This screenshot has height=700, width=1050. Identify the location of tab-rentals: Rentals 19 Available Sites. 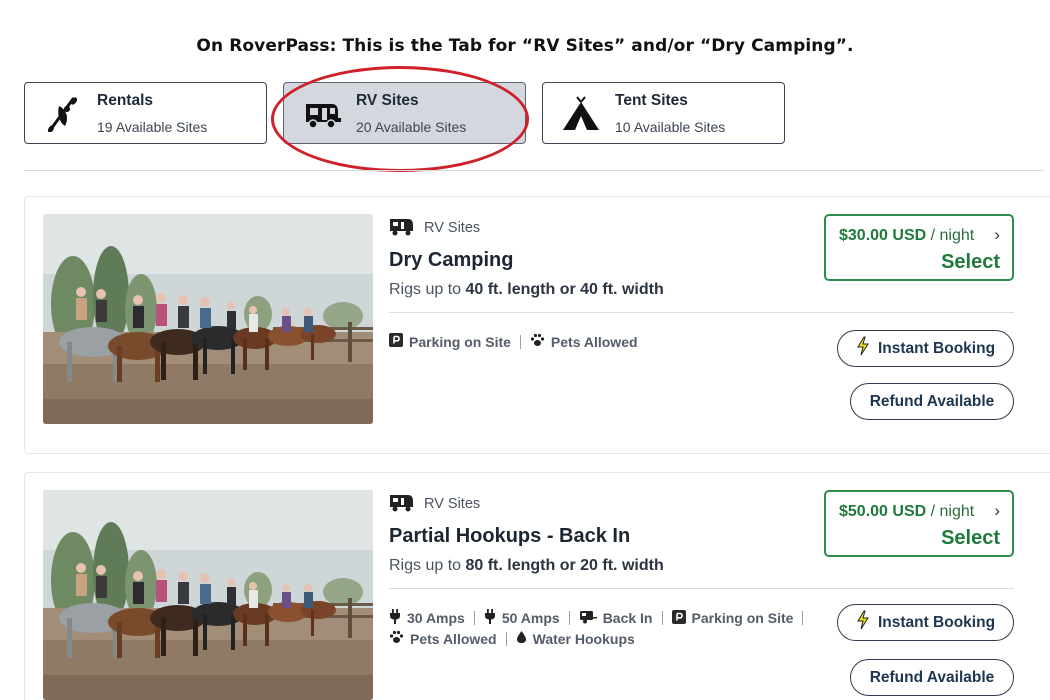
(145, 113).